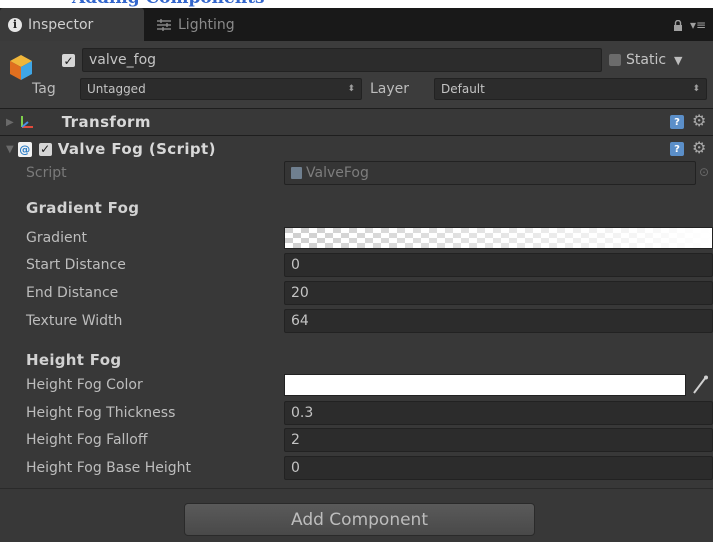 Image resolution: width=713 pixels, height=542 pixels. What do you see at coordinates (61, 24) in the screenshot?
I see `tab-inspector-label: Inspector` at bounding box center [61, 24].